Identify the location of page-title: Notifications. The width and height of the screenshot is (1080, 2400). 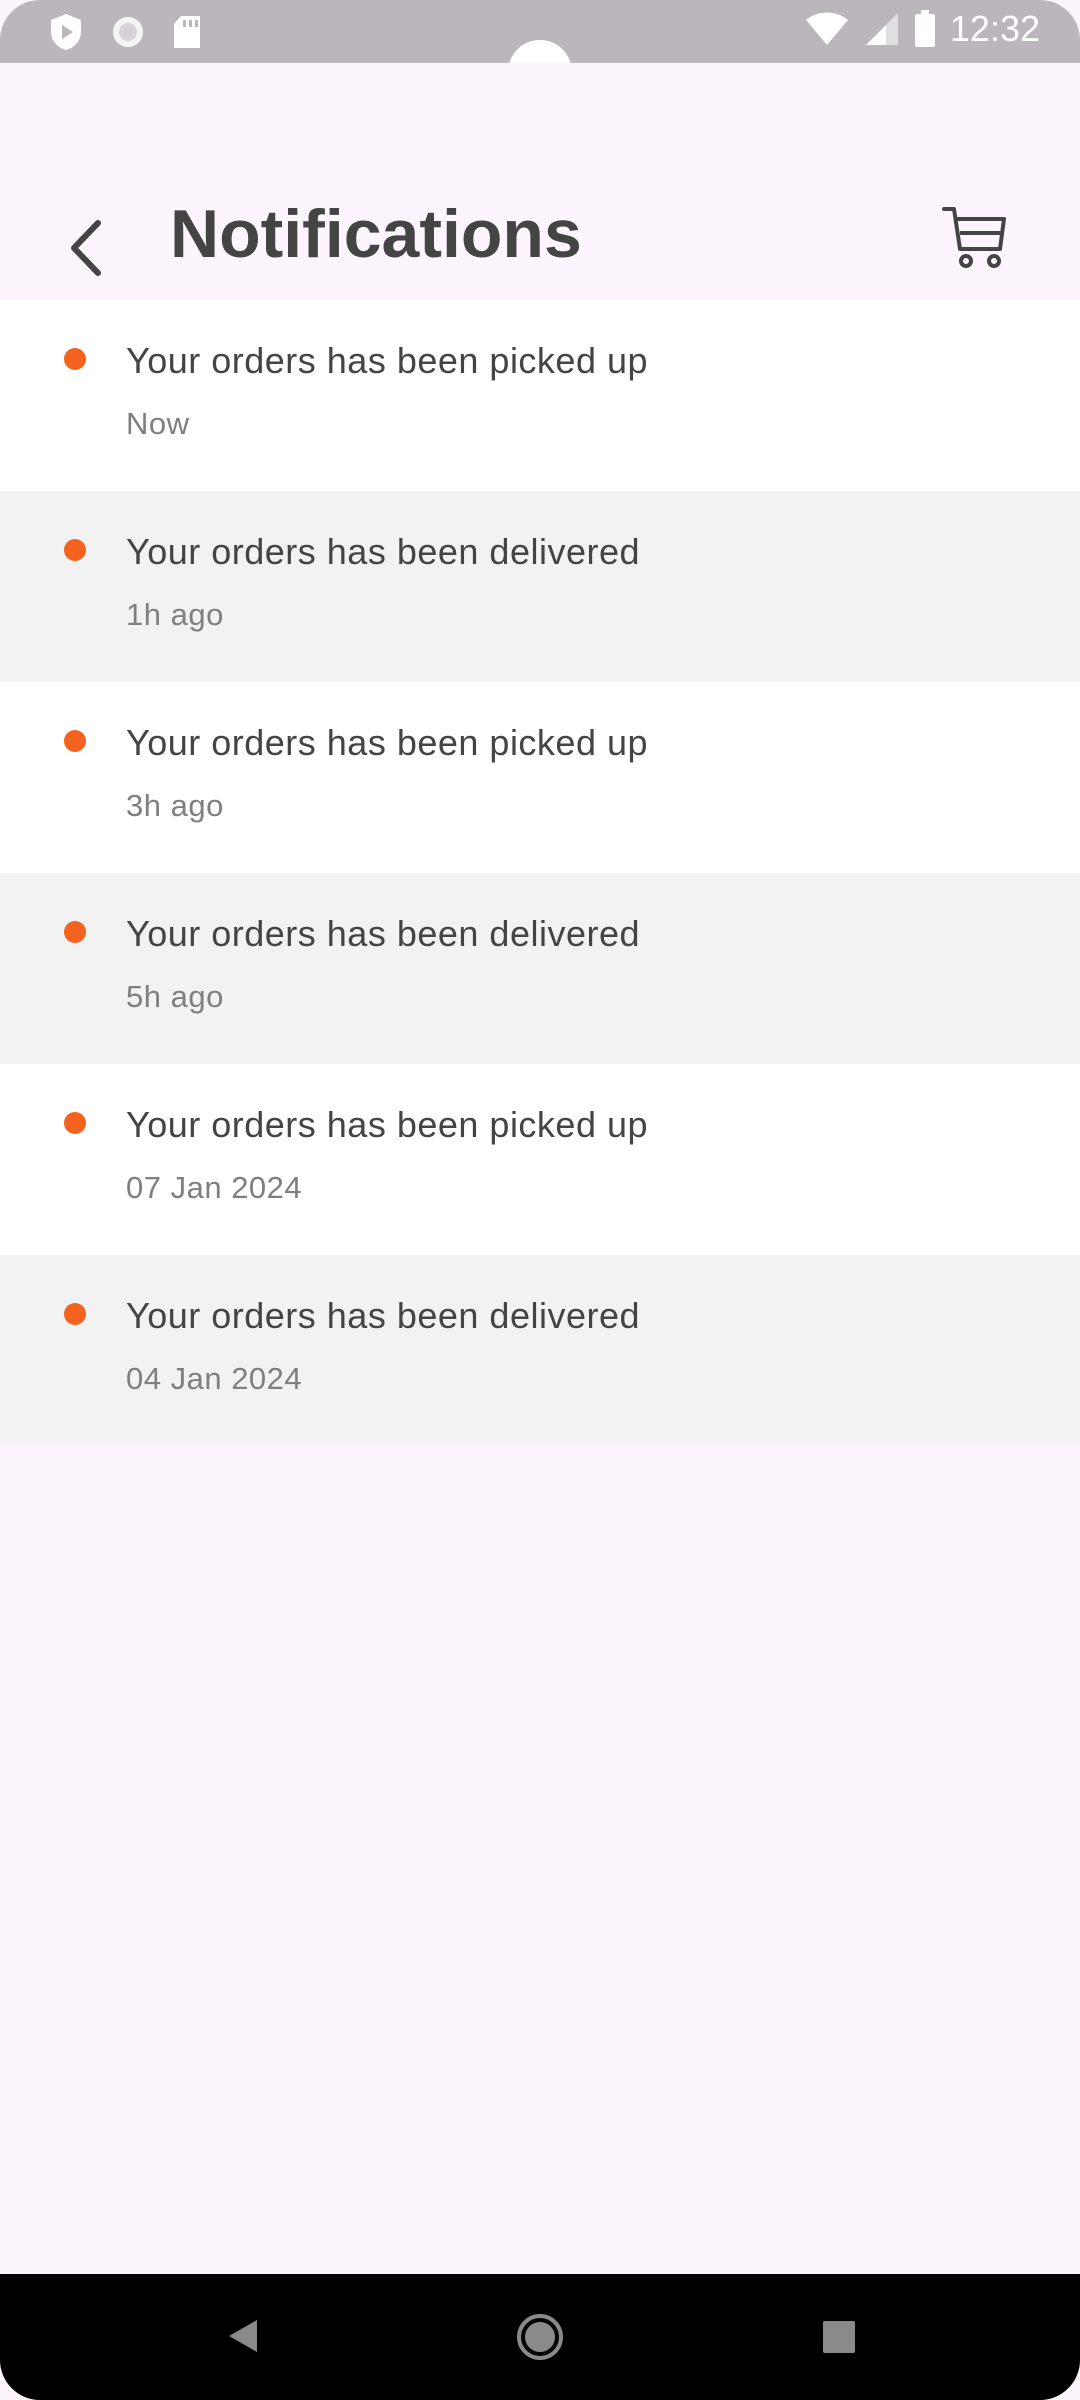
(376, 234).